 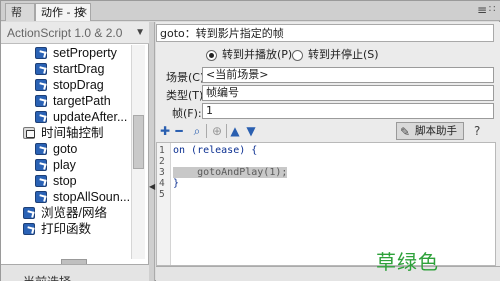 I want to click on line-number: 3, so click(x=162, y=172).